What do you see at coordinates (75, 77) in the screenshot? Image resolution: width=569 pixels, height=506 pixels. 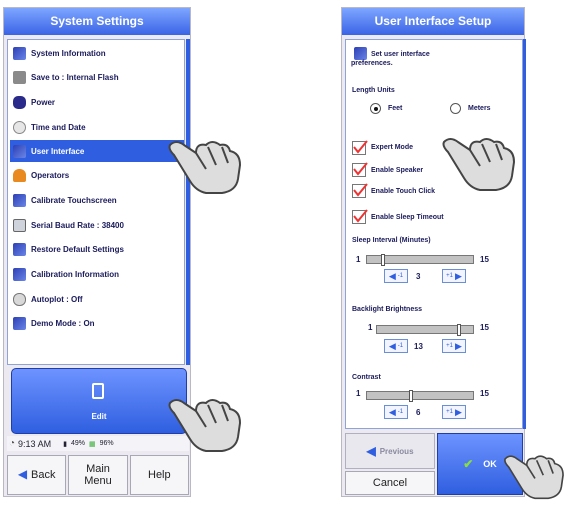 I see `settings-item-label: Save to : Internal Flash` at bounding box center [75, 77].